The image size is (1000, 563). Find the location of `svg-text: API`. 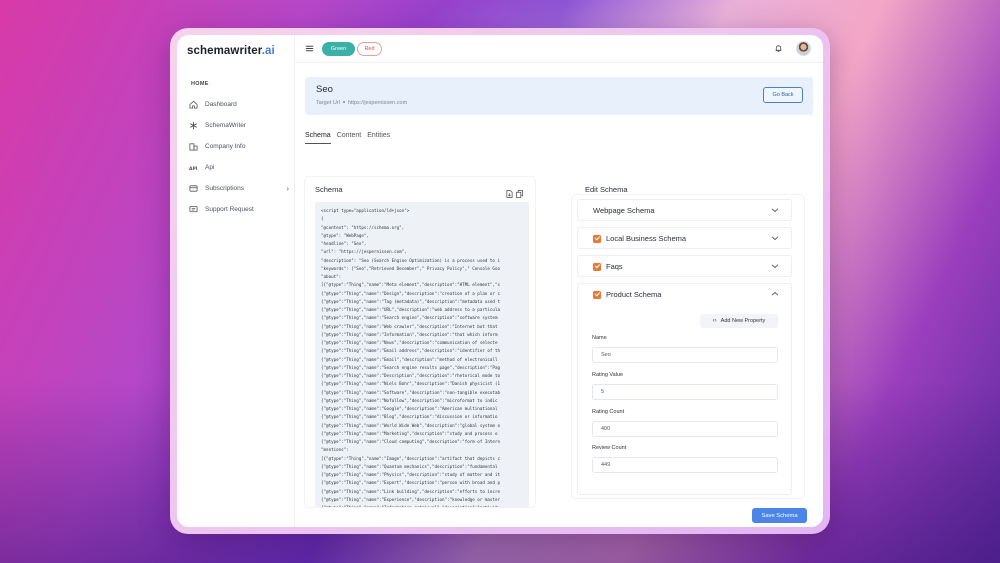

svg-text: API is located at coordinates (193, 169).